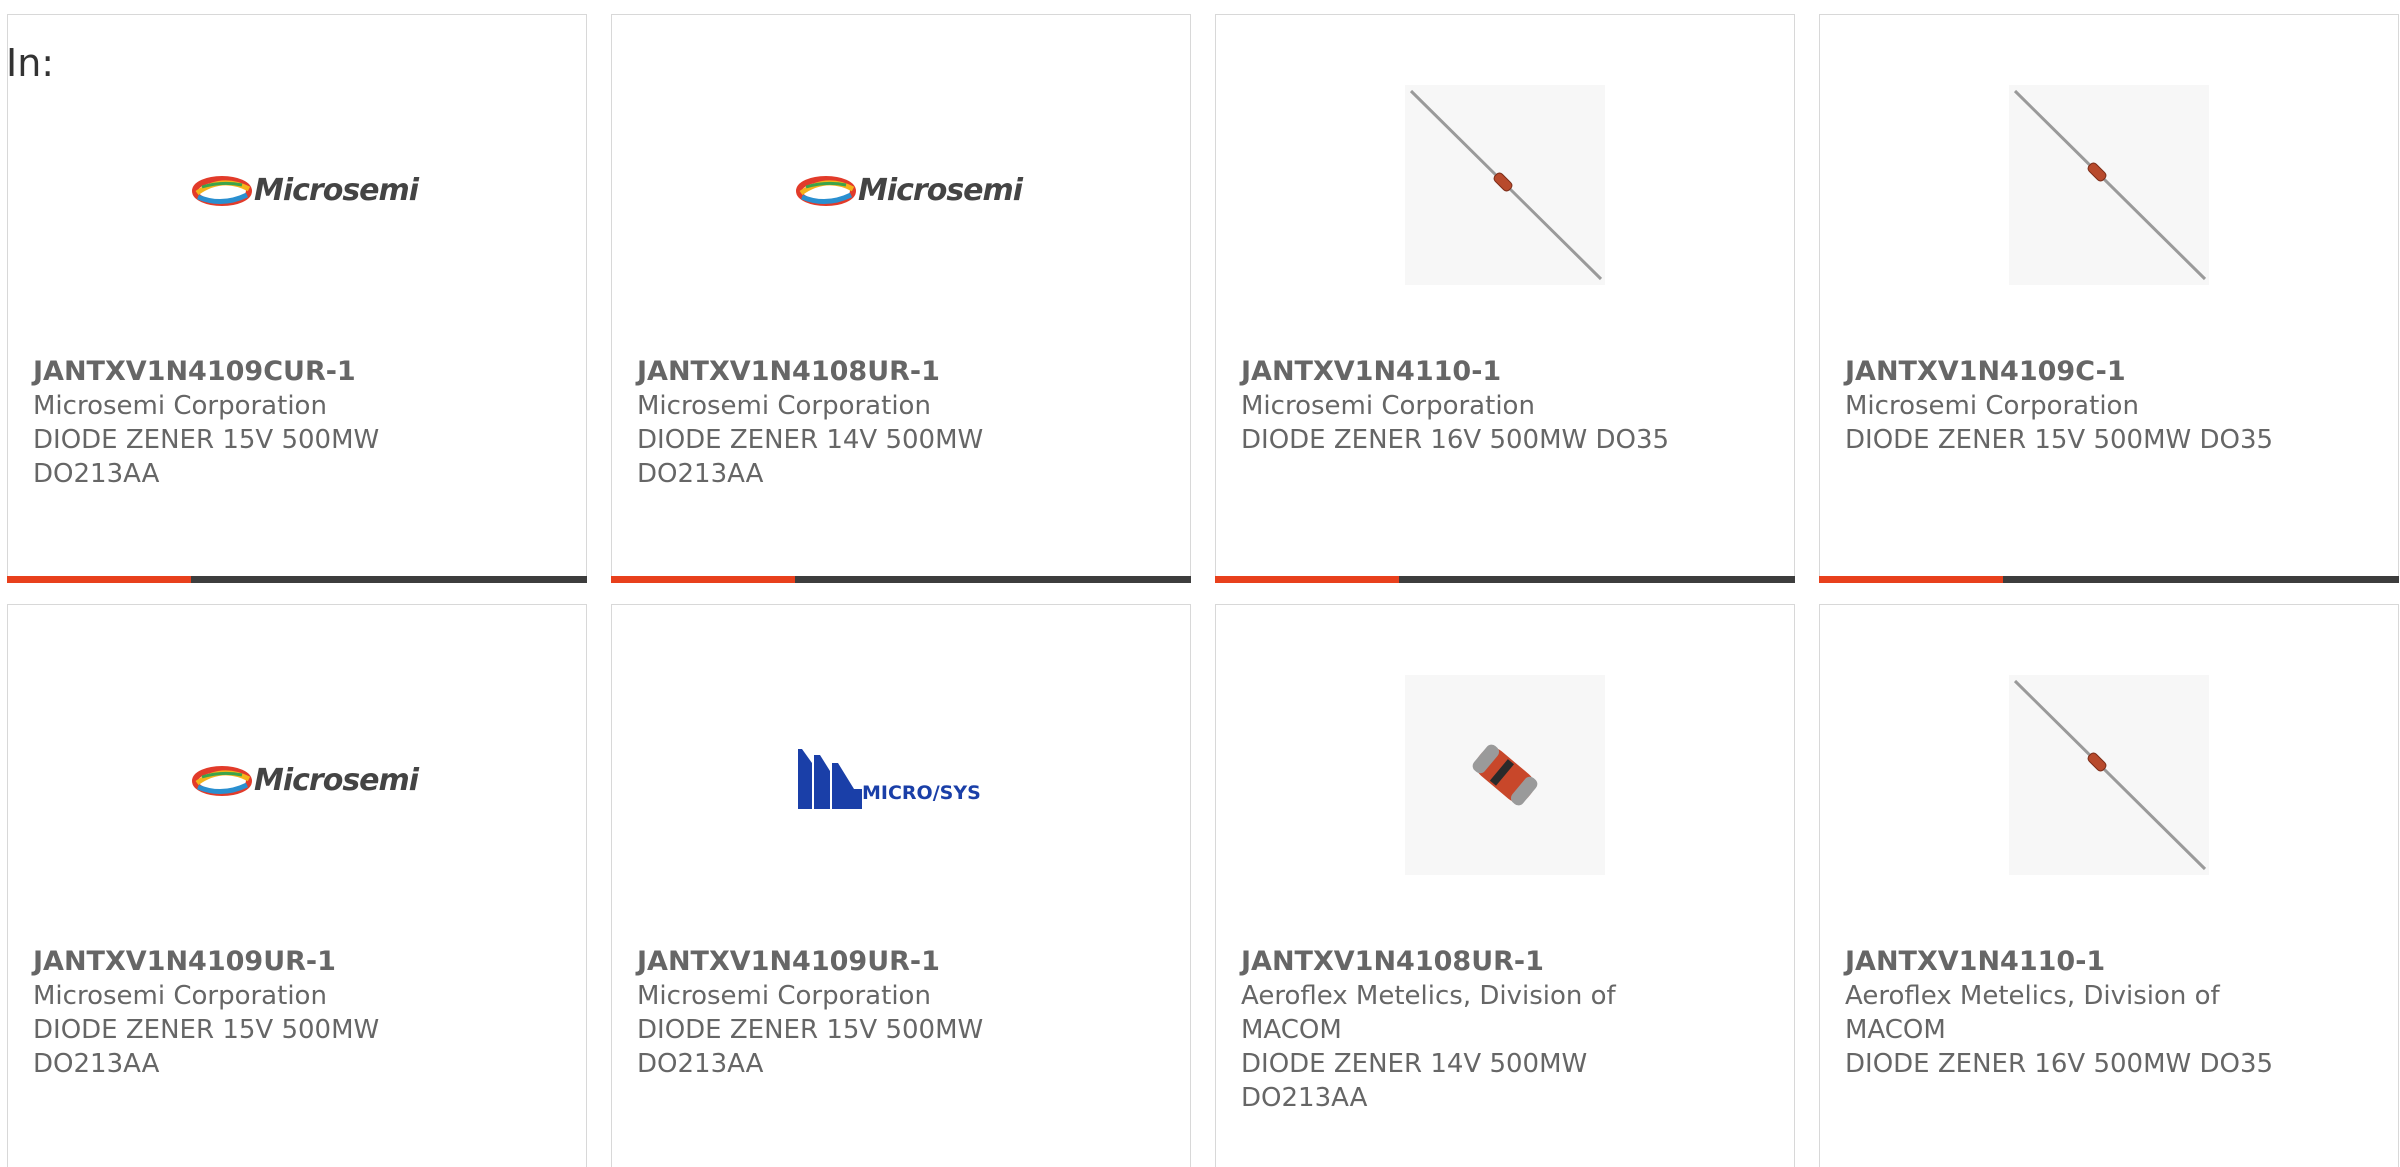 The height and width of the screenshot is (1167, 2400). Describe the element at coordinates (921, 793) in the screenshot. I see `microsys-logo-text: MICRO/SYS` at that location.